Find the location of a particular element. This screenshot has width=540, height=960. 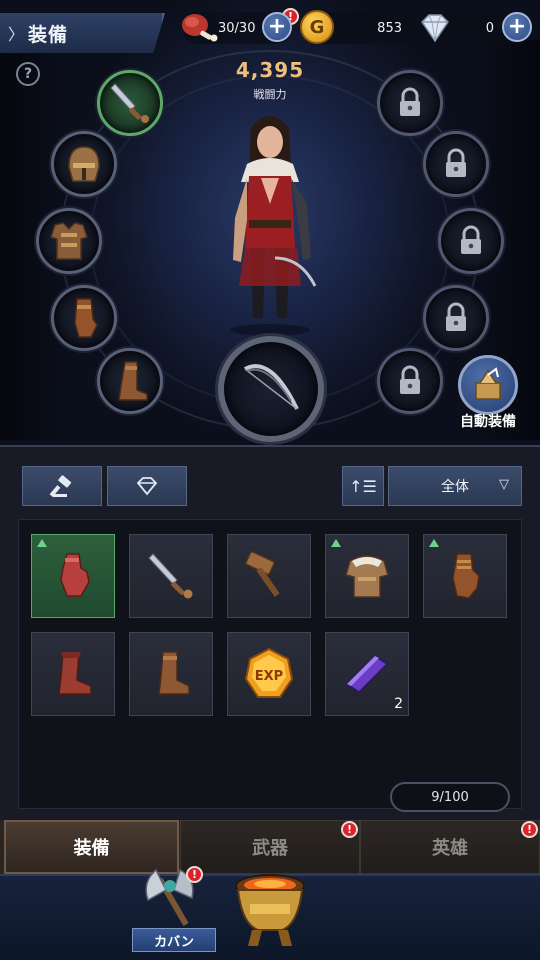

exp-stone-icon: EXP is located at coordinates (269, 672).